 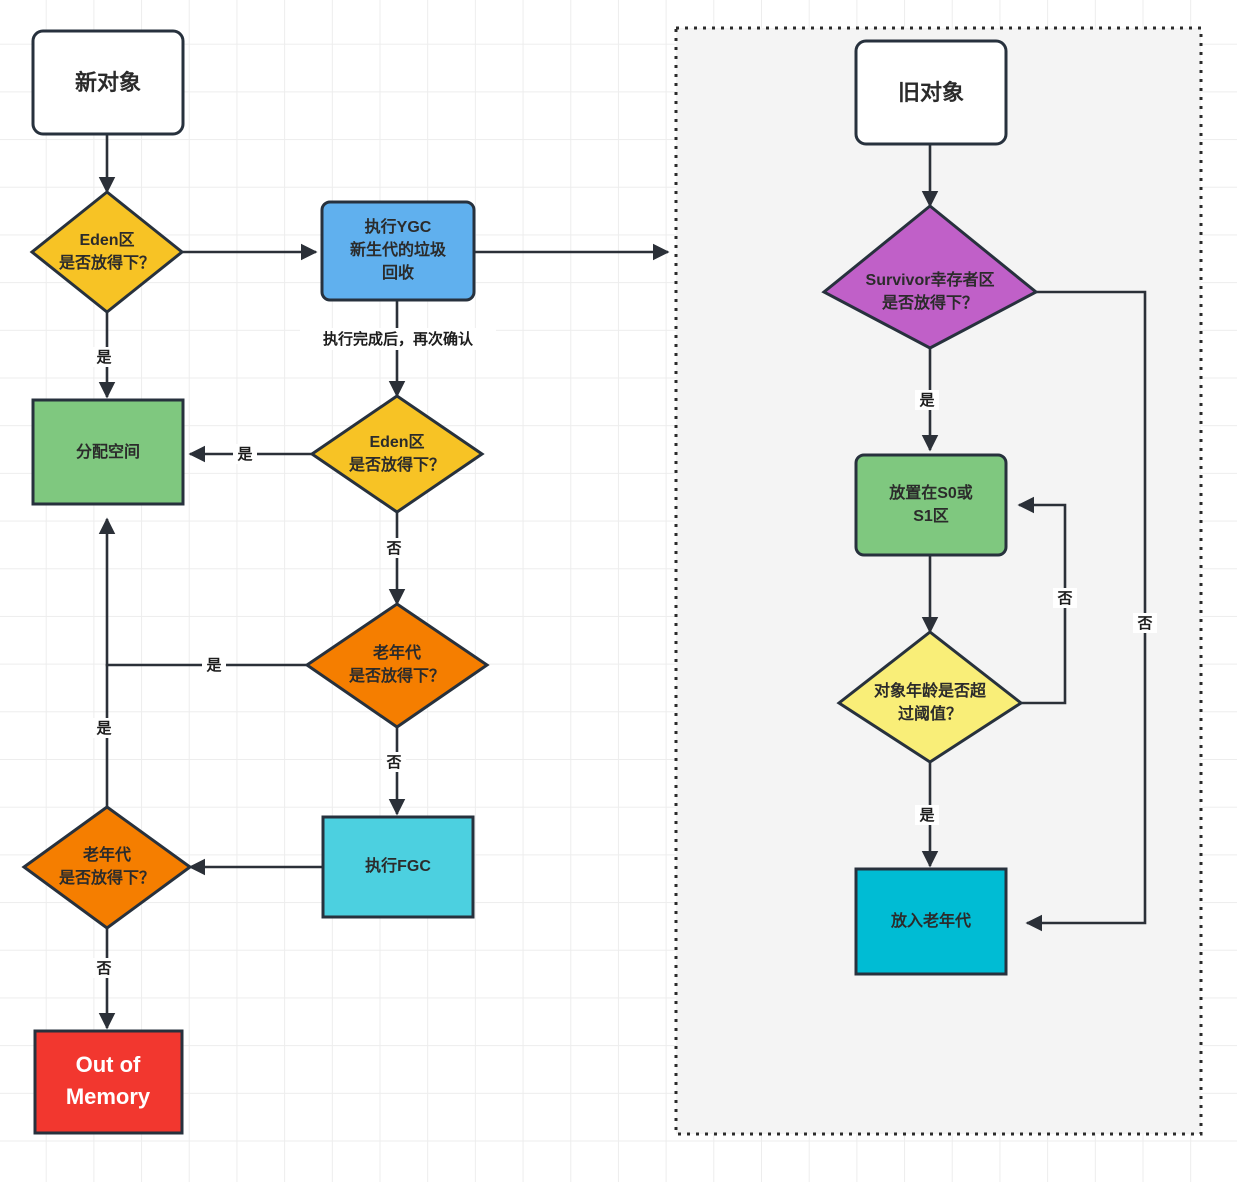 What do you see at coordinates (396, 652) in the screenshot?
I see `node-oldgen-check-1-line1: 老年代` at bounding box center [396, 652].